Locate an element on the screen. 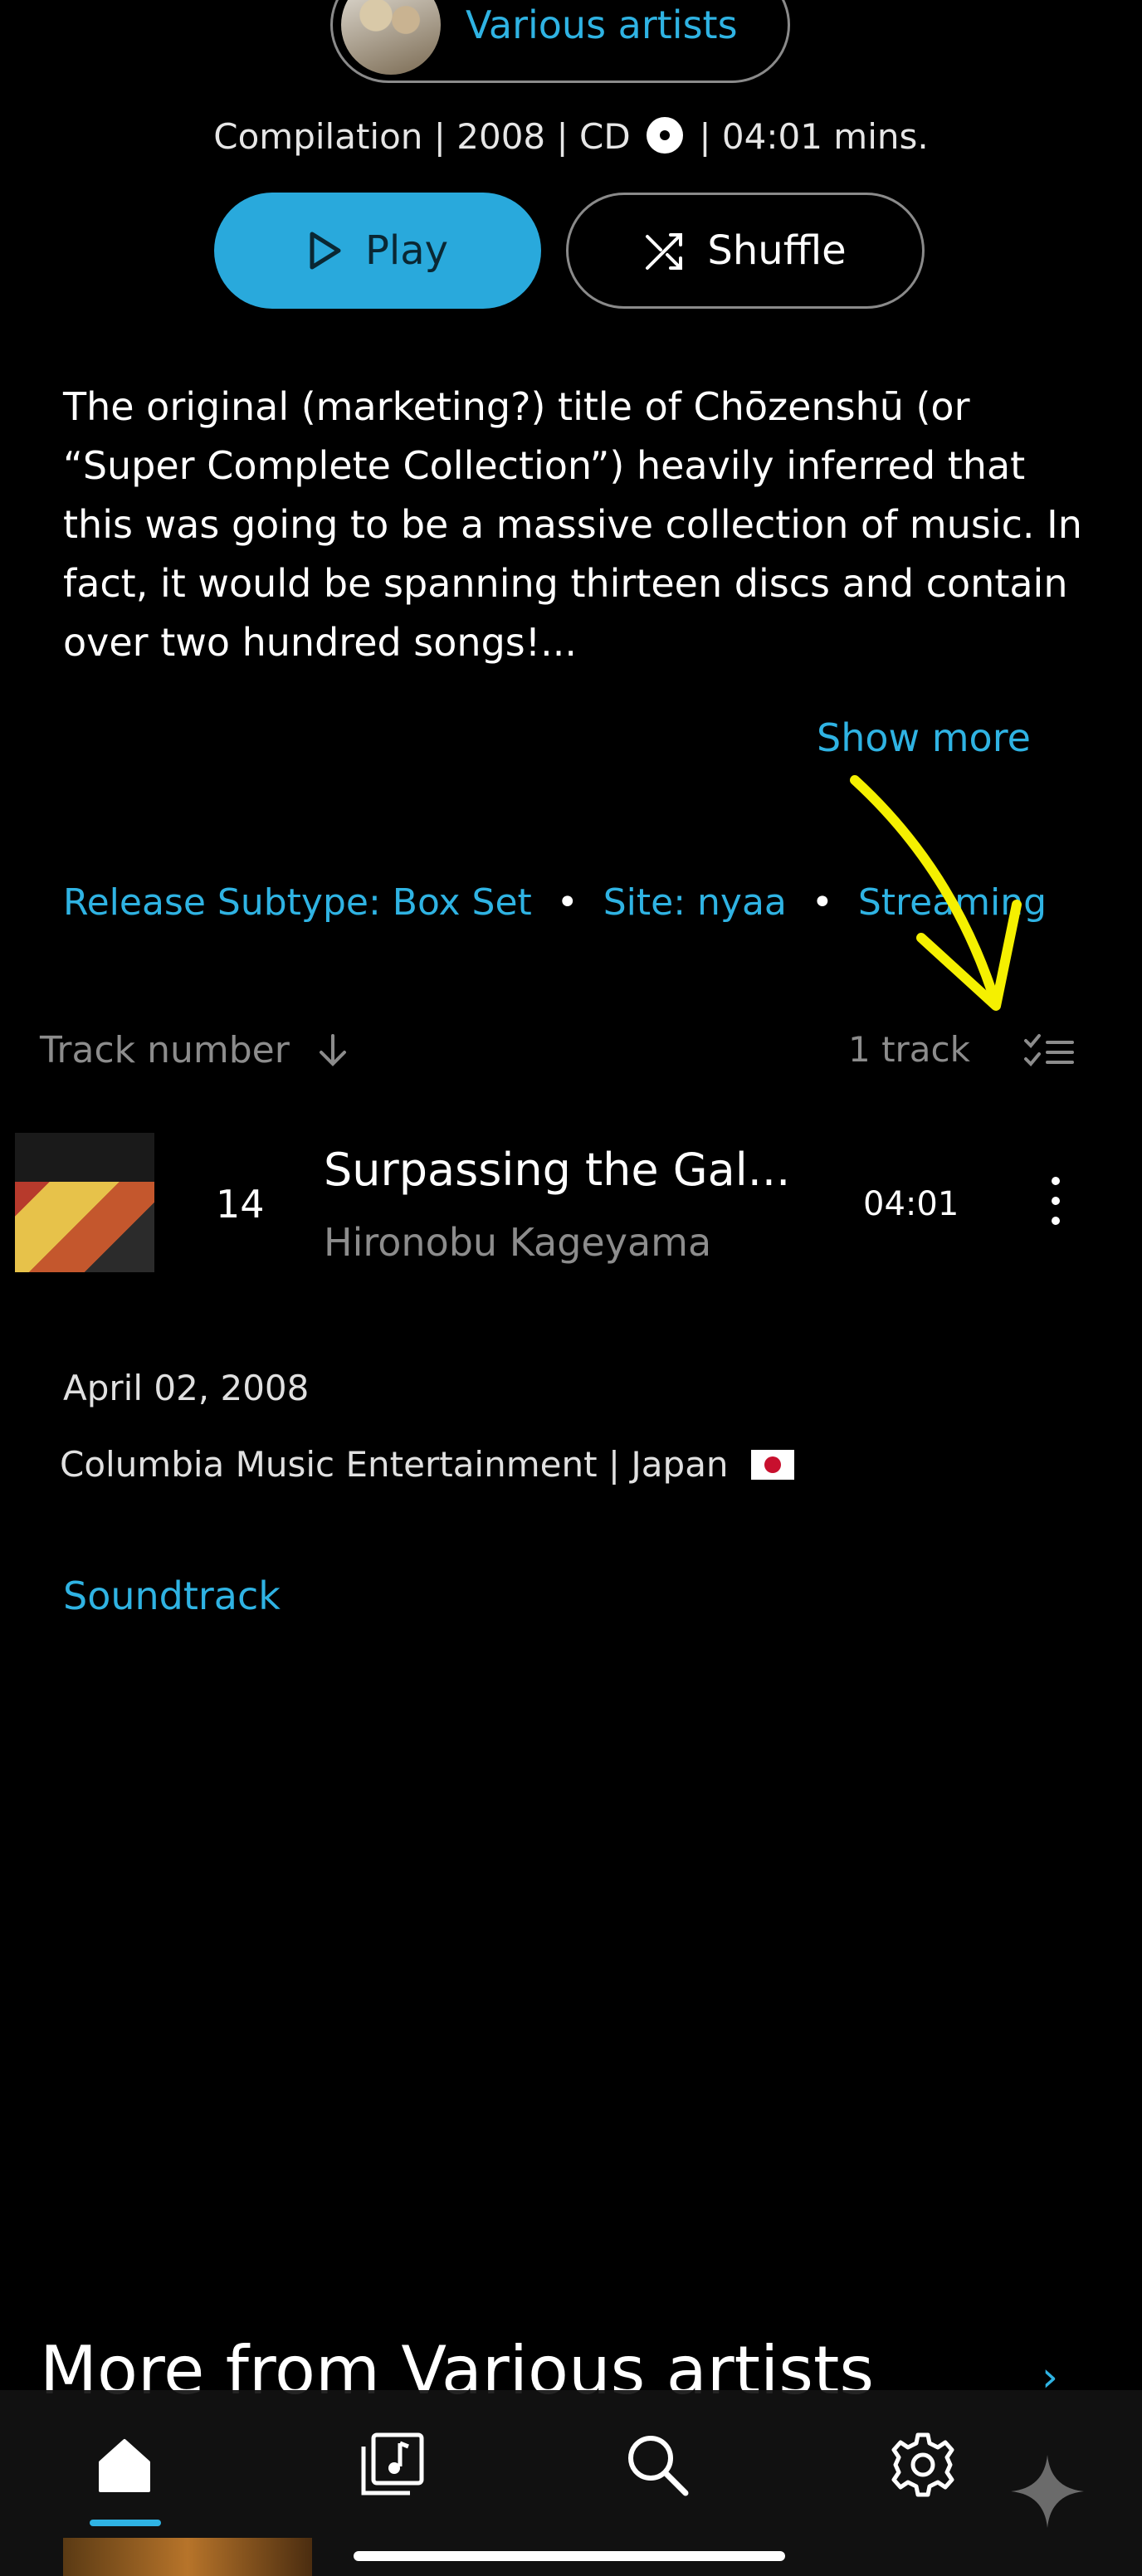  play-label: Play is located at coordinates (406, 251).